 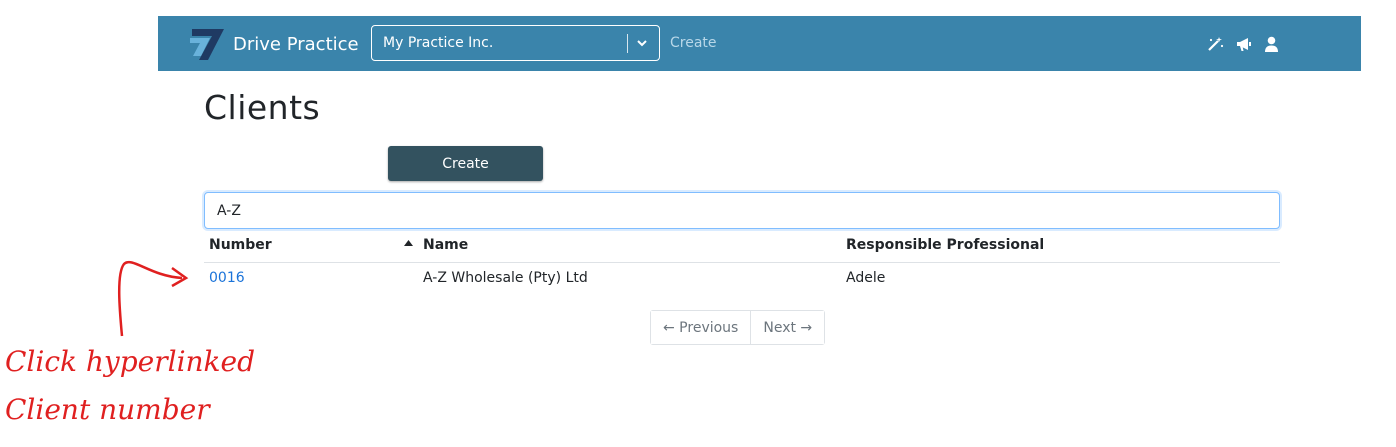 I want to click on table-header: Number Name Responsible Professional, so click(x=742, y=249).